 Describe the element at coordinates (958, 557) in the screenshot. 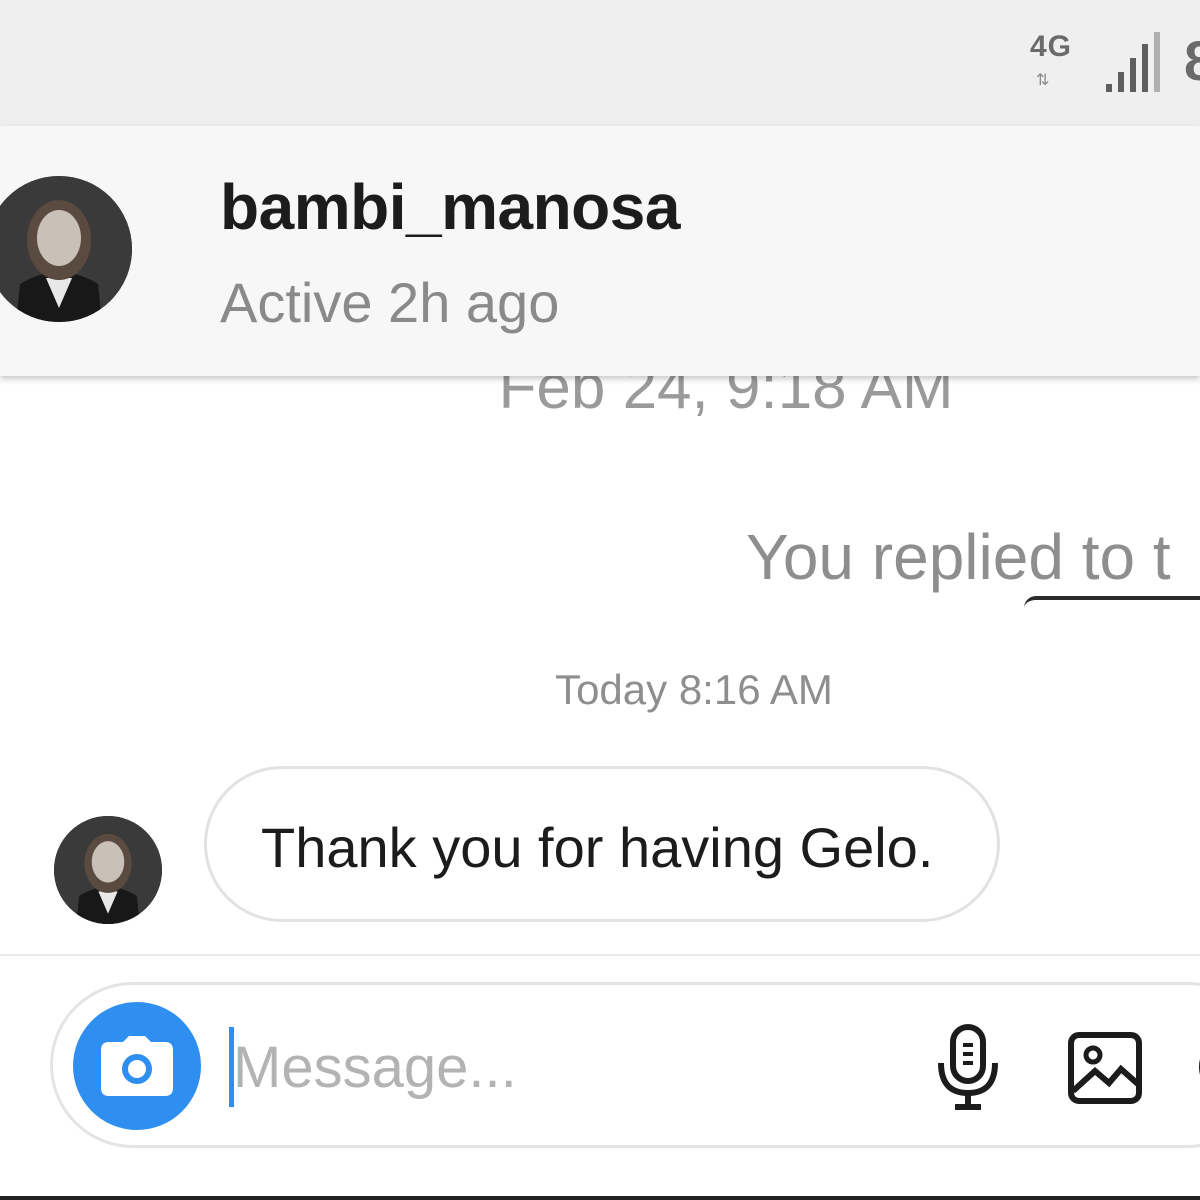

I see `reply-note: You replied to t` at that location.